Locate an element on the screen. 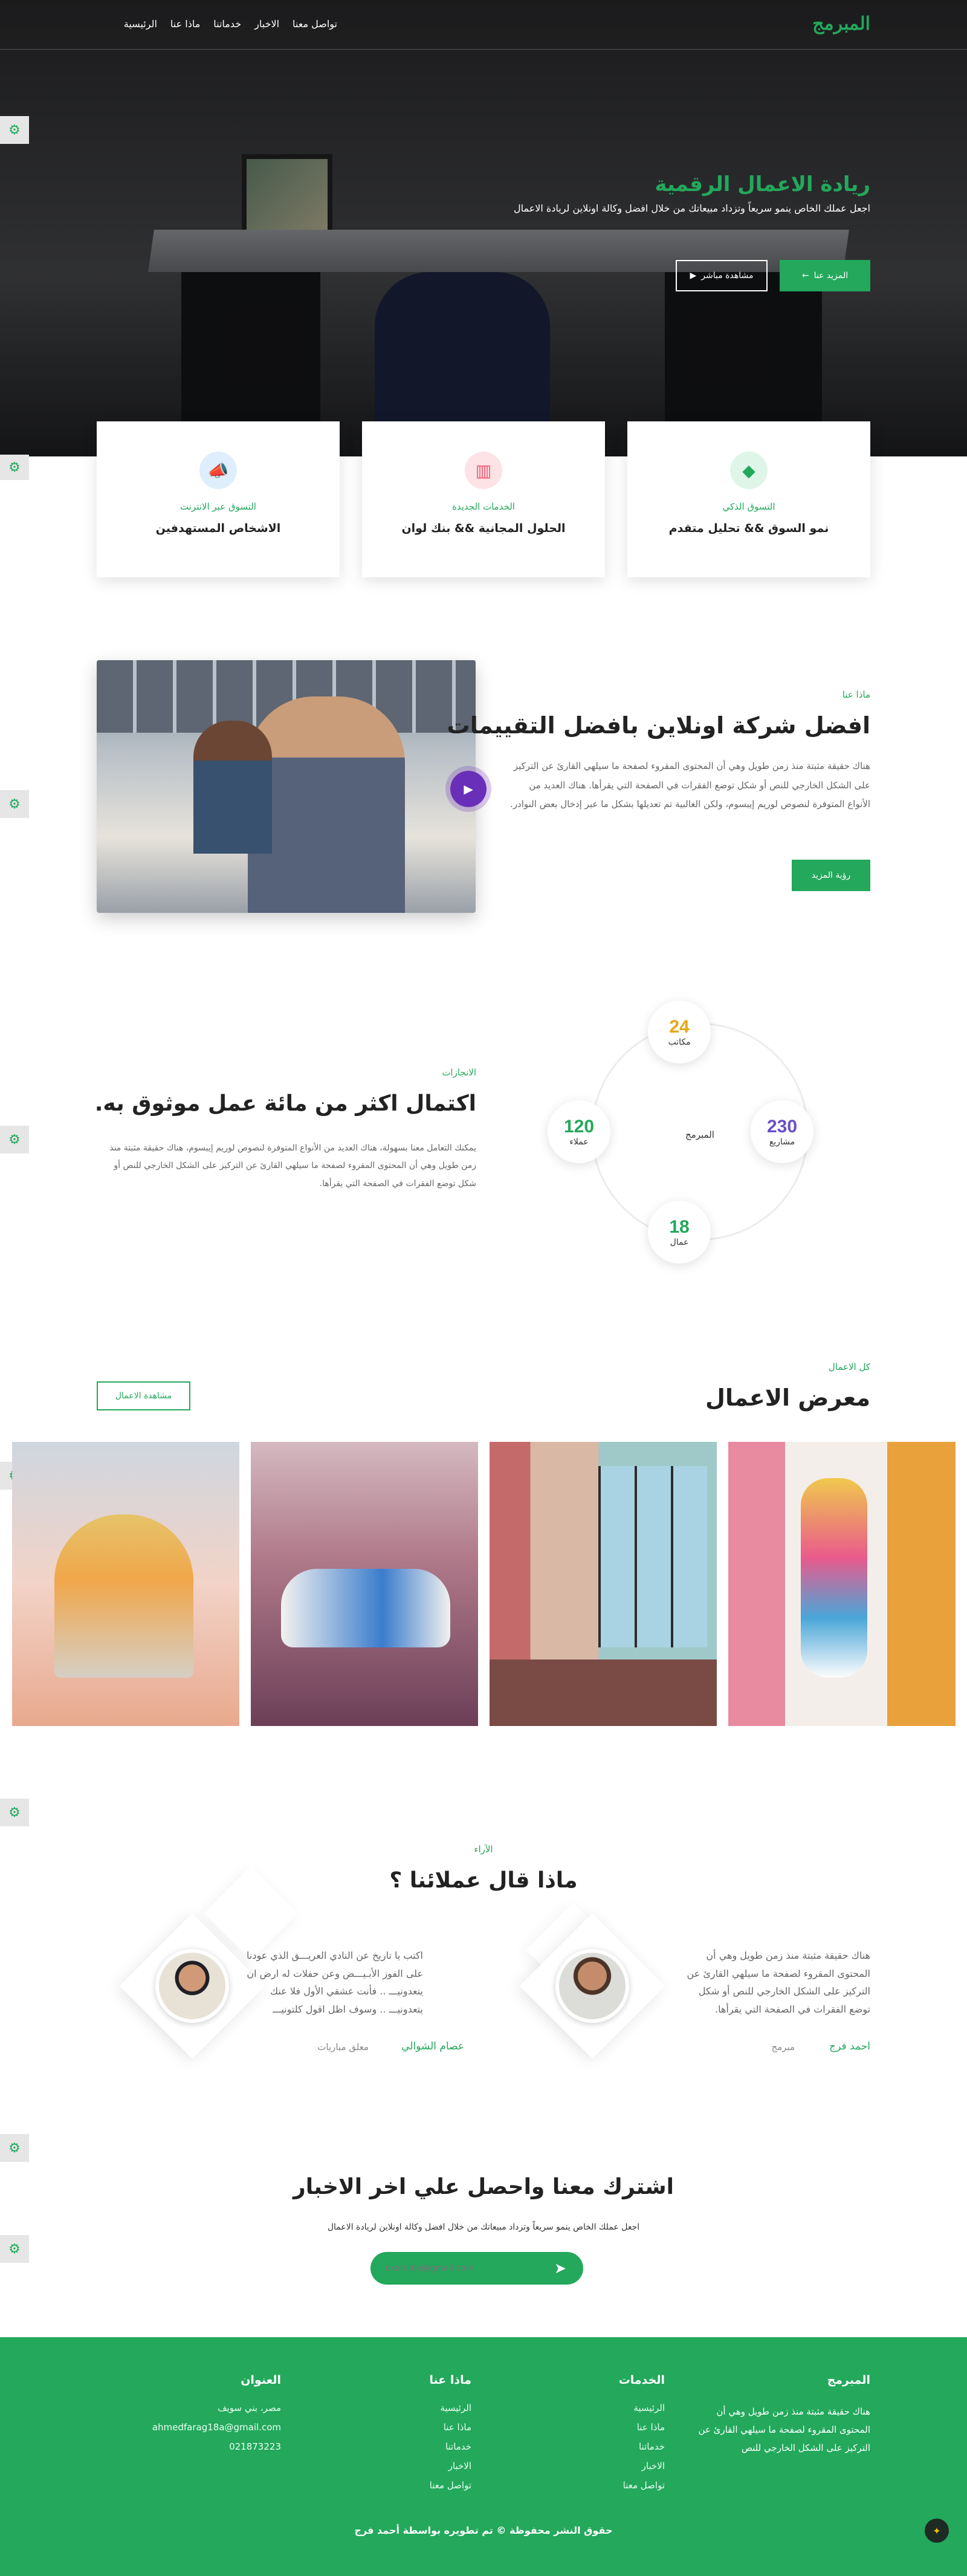 Image resolution: width=967 pixels, height=2576 pixels. testimonial-name: عصام الشوالي is located at coordinates (432, 2046).